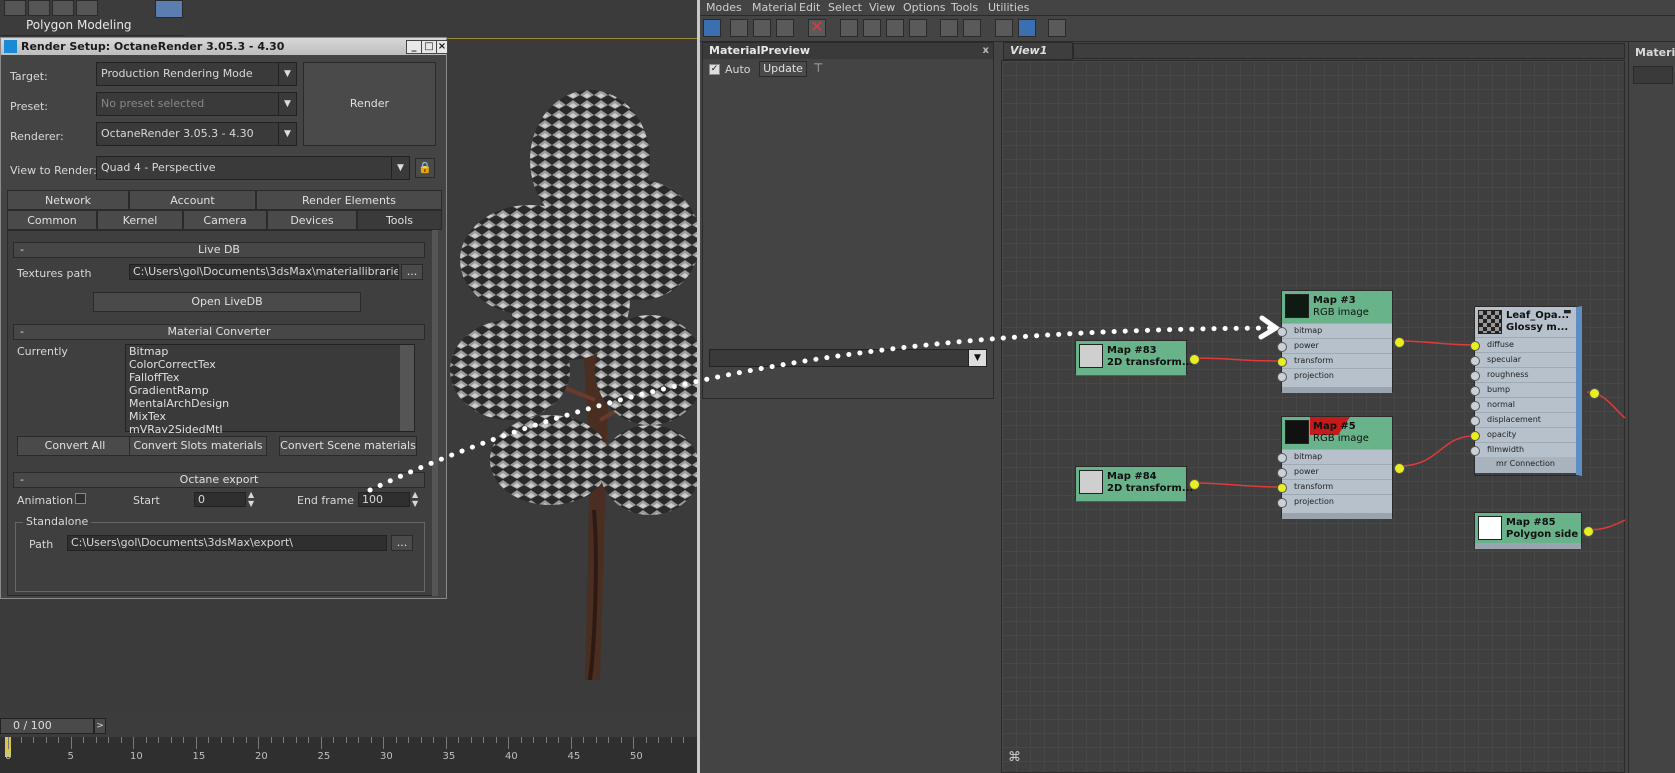  I want to click on material-preview-titlebar: MaterialPreview x, so click(848, 51).